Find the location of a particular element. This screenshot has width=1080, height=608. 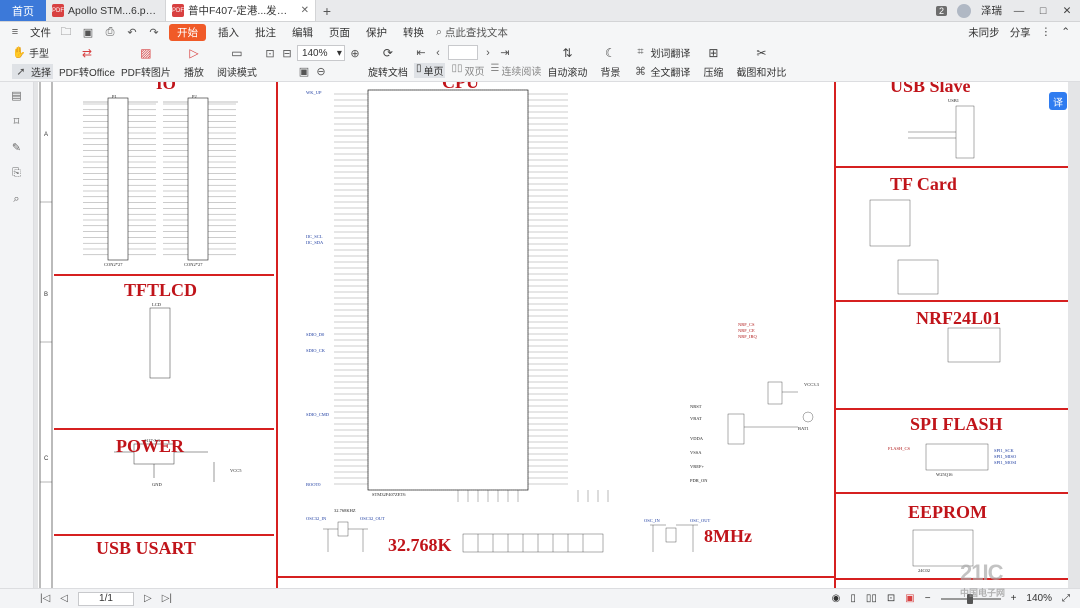

fit-page-icon: ⊡ is located at coordinates (270, 53).